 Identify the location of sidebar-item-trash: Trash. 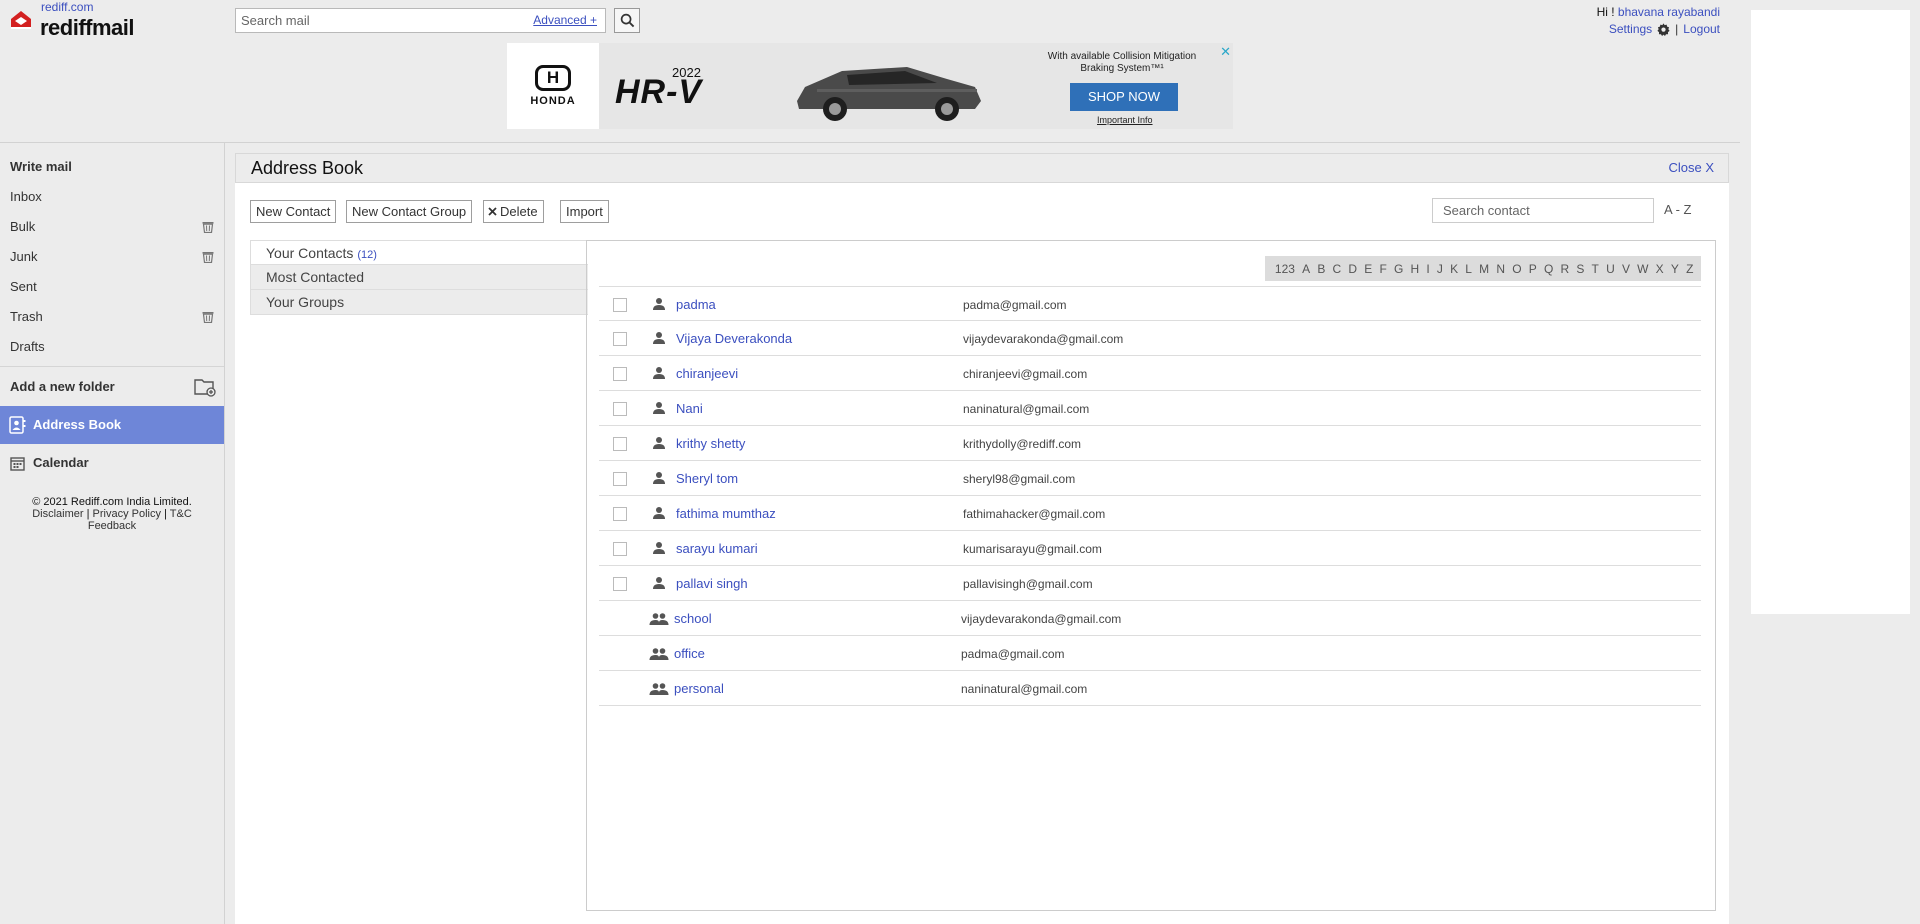
(112, 317).